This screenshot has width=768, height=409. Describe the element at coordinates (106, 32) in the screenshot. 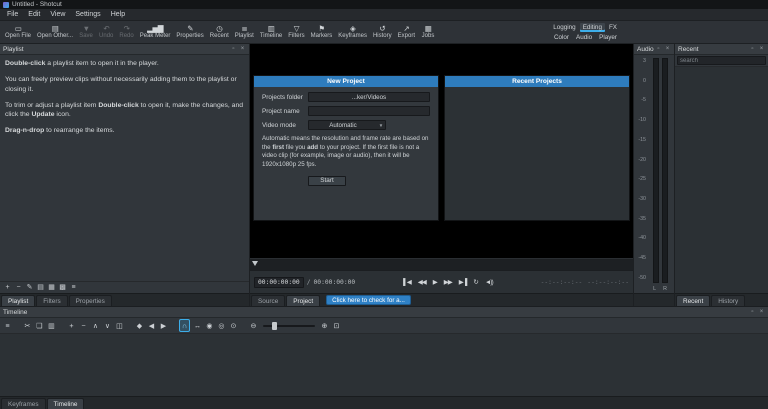

I see `undo-button: ↶ Undo` at that location.